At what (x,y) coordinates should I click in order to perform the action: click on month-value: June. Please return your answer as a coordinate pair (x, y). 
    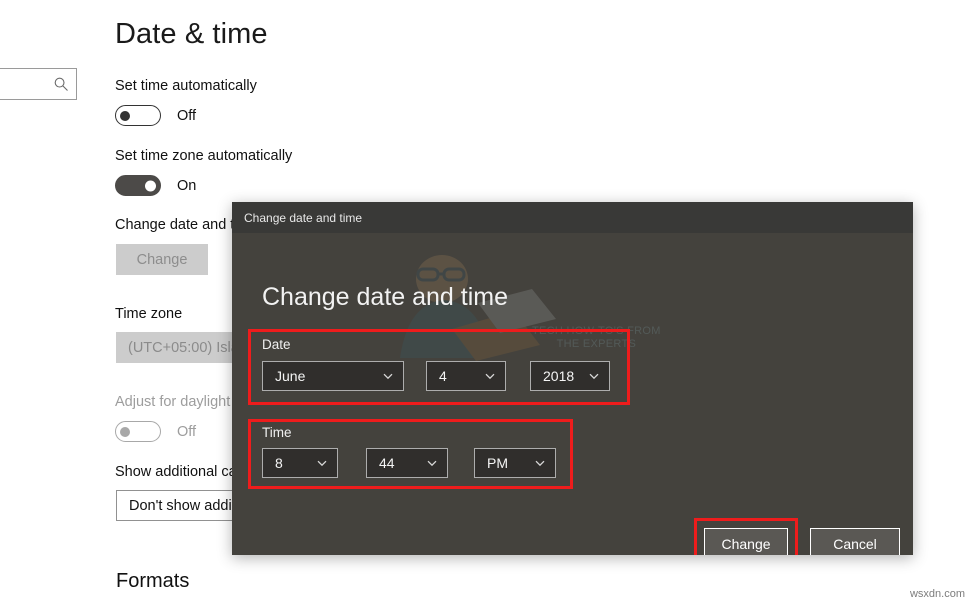
    Looking at the image, I should click on (290, 376).